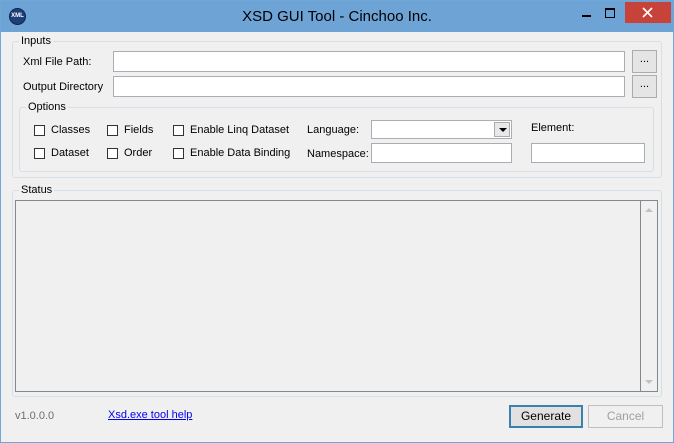 The height and width of the screenshot is (443, 674). Describe the element at coordinates (502, 129) in the screenshot. I see `chevron-down-icon` at that location.